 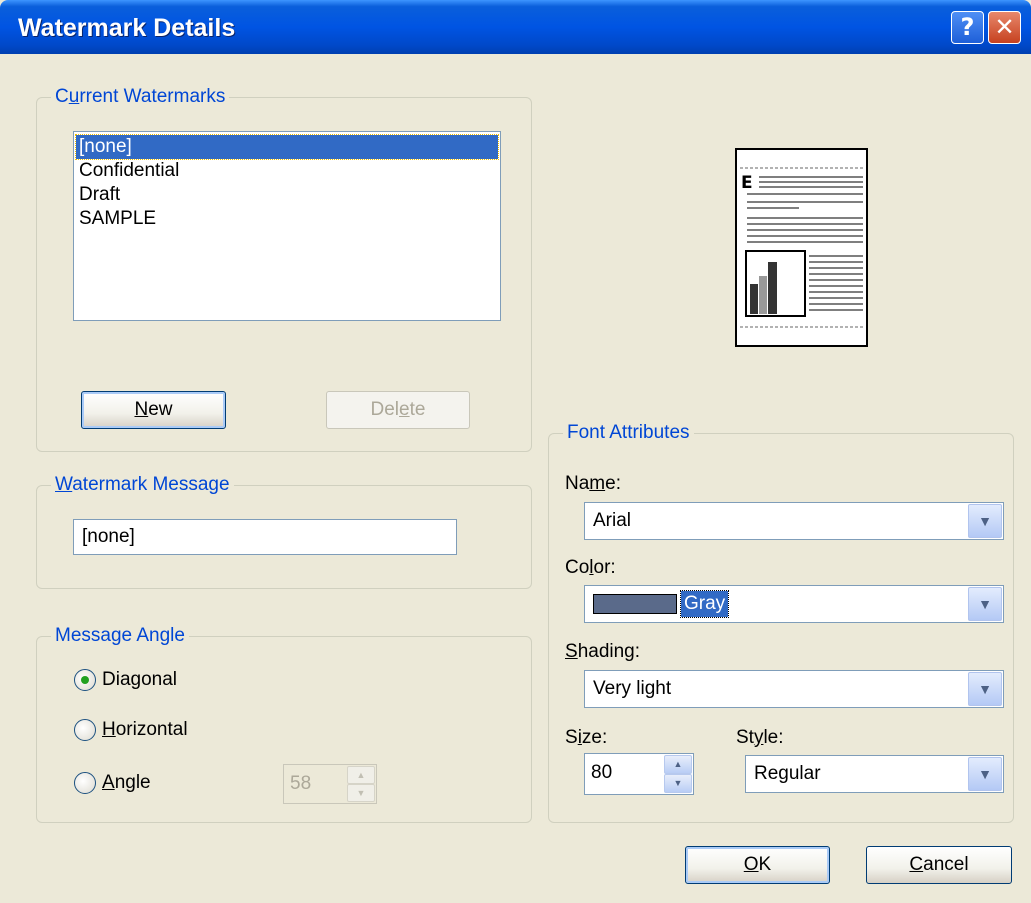 I want to click on shading-select: Very light ▼, so click(x=794, y=689).